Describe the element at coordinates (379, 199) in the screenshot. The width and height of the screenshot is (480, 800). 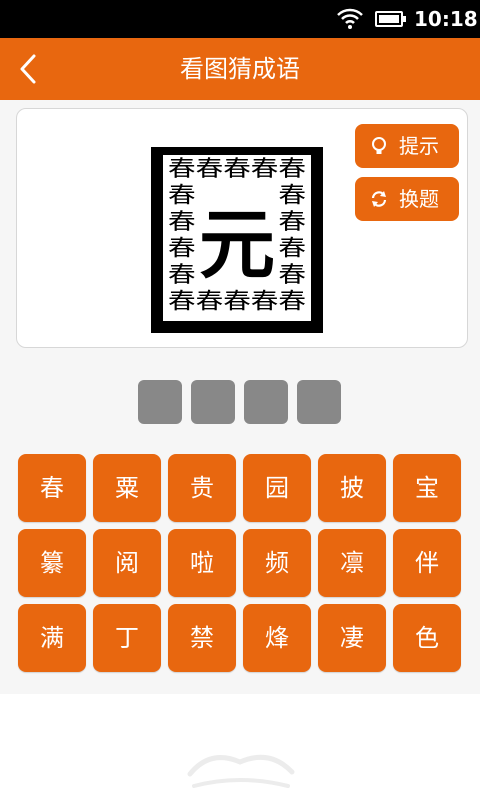
I see `refresh-icon` at that location.